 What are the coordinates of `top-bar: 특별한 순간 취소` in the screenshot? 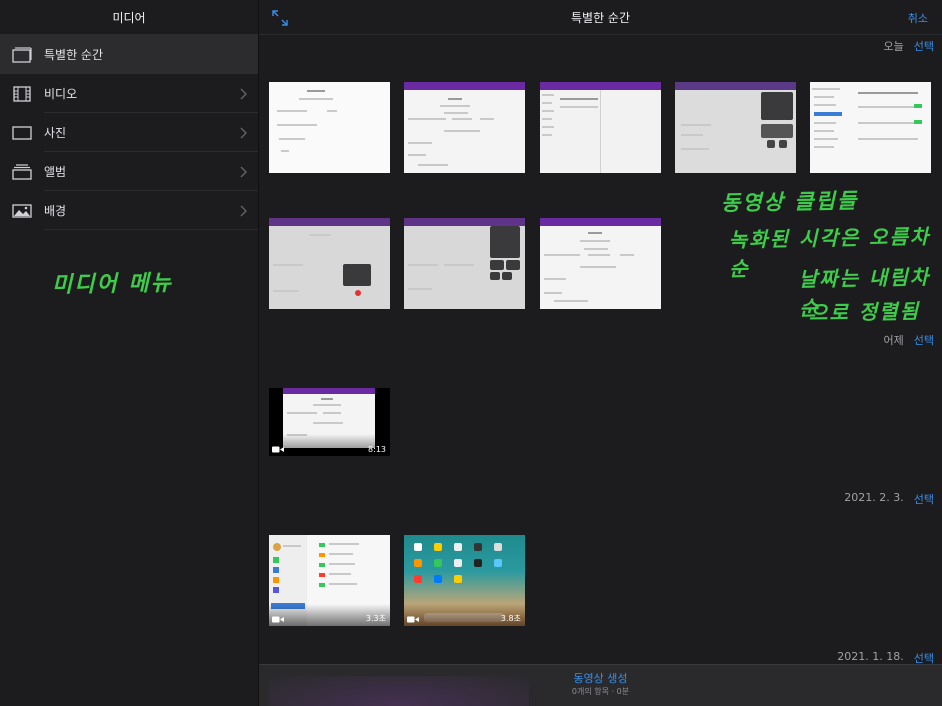 It's located at (600, 17).